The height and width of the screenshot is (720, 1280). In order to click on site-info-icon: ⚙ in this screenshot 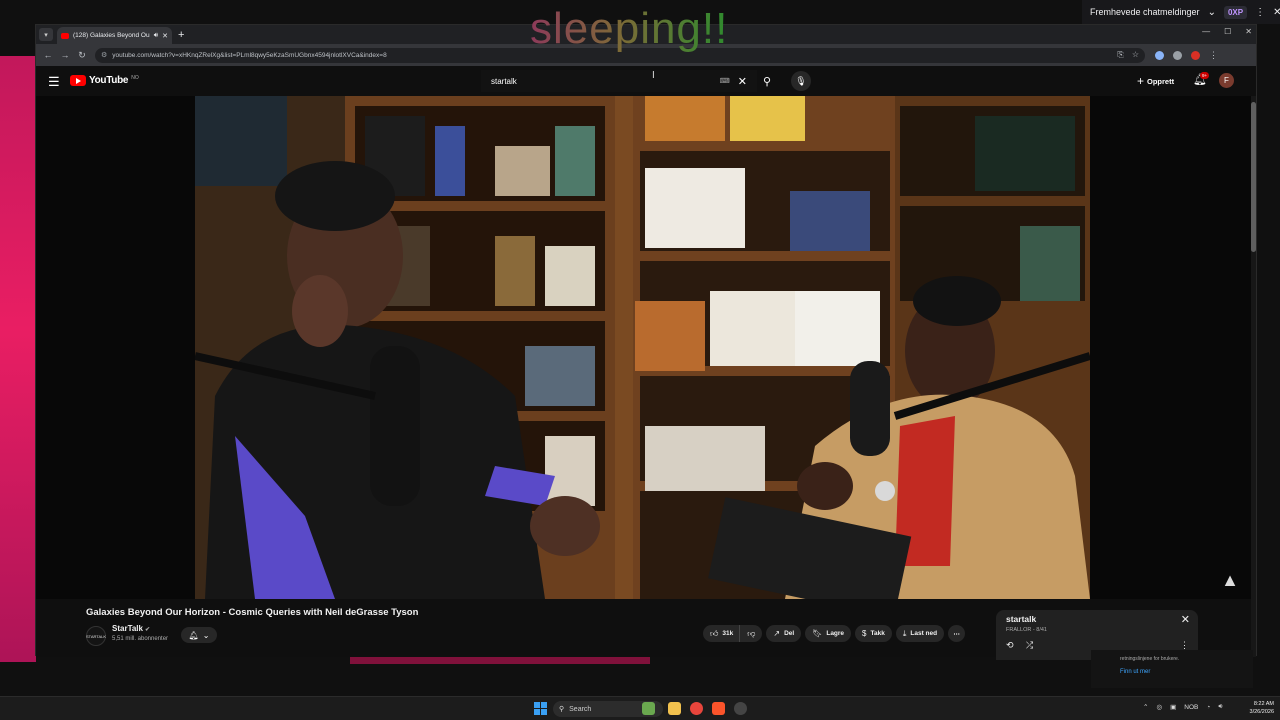, I will do `click(104, 55)`.